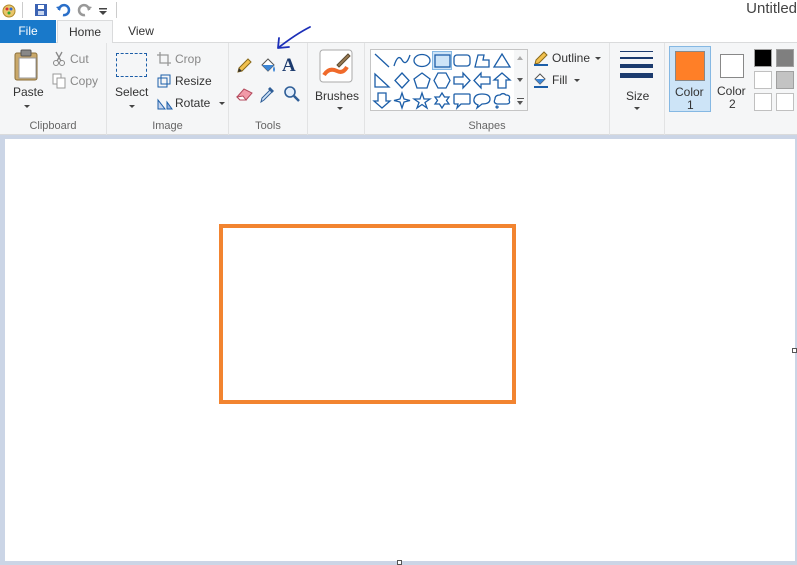 The width and height of the screenshot is (797, 565). Describe the element at coordinates (79, 59) in the screenshot. I see `cut-label: Cut` at that location.